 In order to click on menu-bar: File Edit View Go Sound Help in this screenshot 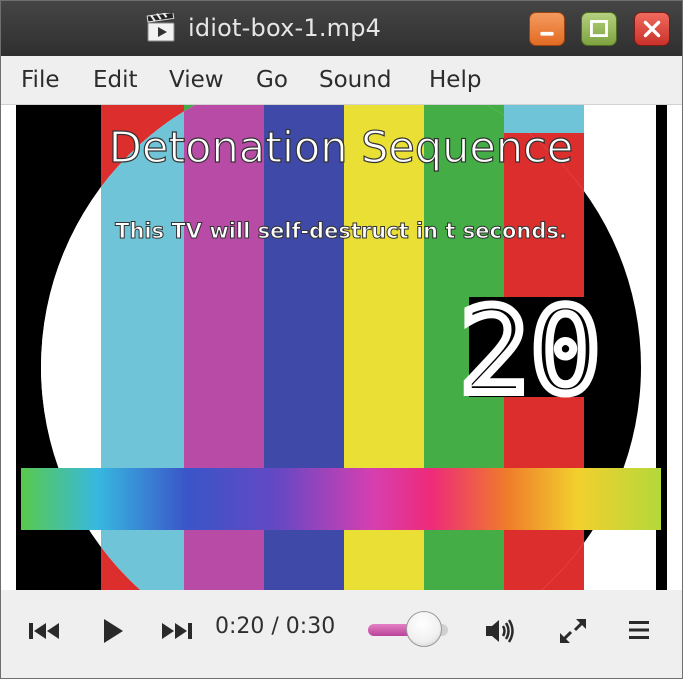, I will do `click(341, 80)`.